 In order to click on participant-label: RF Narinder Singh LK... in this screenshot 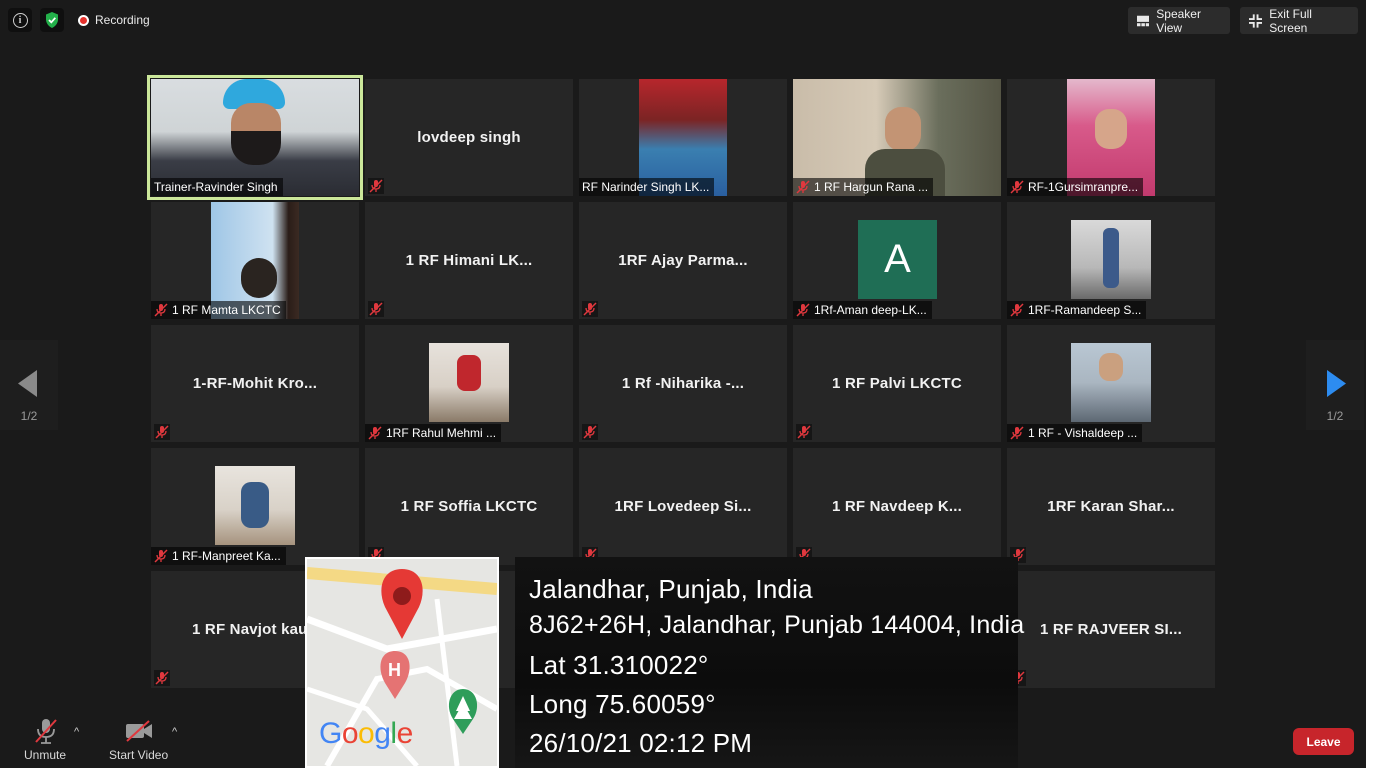, I will do `click(647, 187)`.